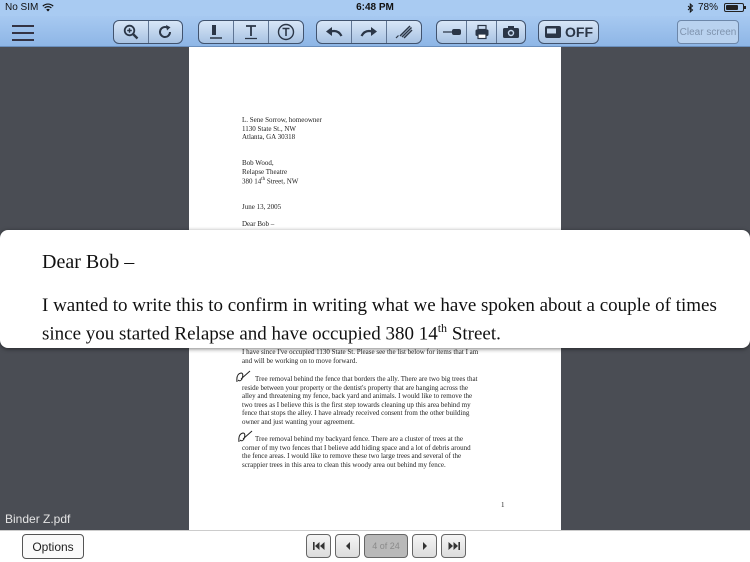  What do you see at coordinates (269, 128) in the screenshot?
I see `sender-line: 1130 State St., NW` at bounding box center [269, 128].